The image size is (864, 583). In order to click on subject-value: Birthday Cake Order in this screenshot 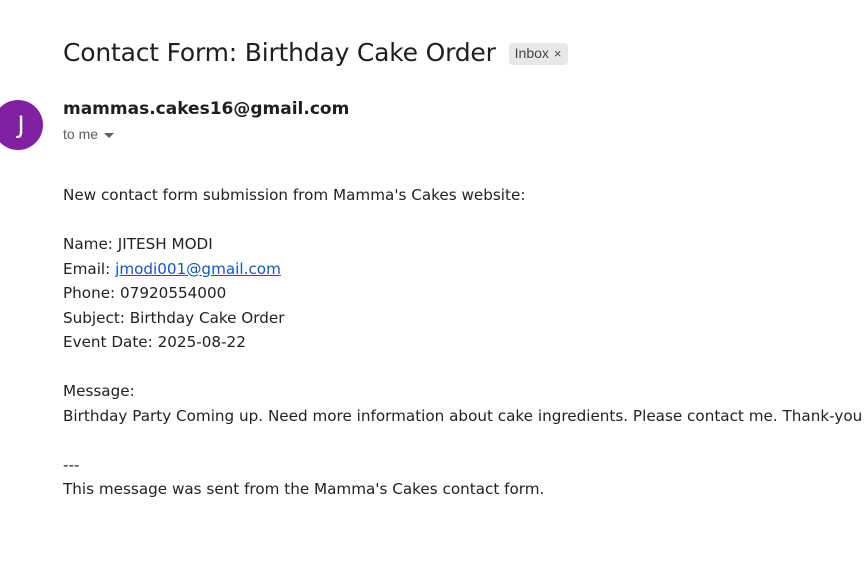, I will do `click(207, 317)`.